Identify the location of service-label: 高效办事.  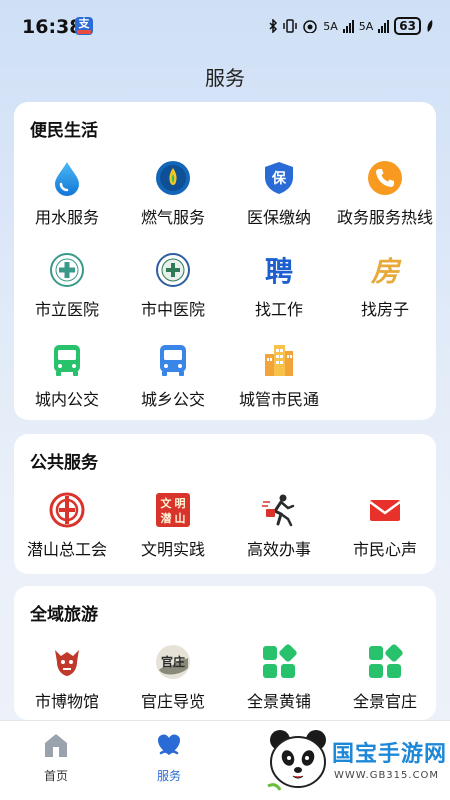
(278, 549).